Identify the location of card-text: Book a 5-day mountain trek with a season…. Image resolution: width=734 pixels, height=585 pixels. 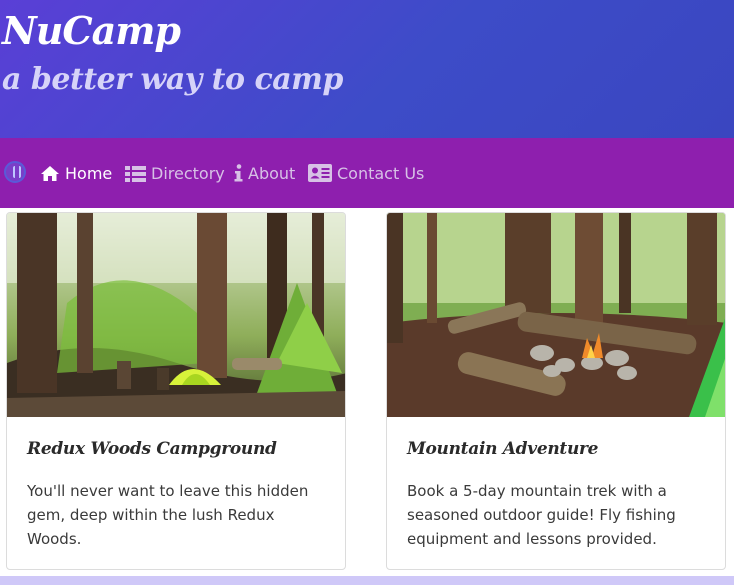
(541, 515).